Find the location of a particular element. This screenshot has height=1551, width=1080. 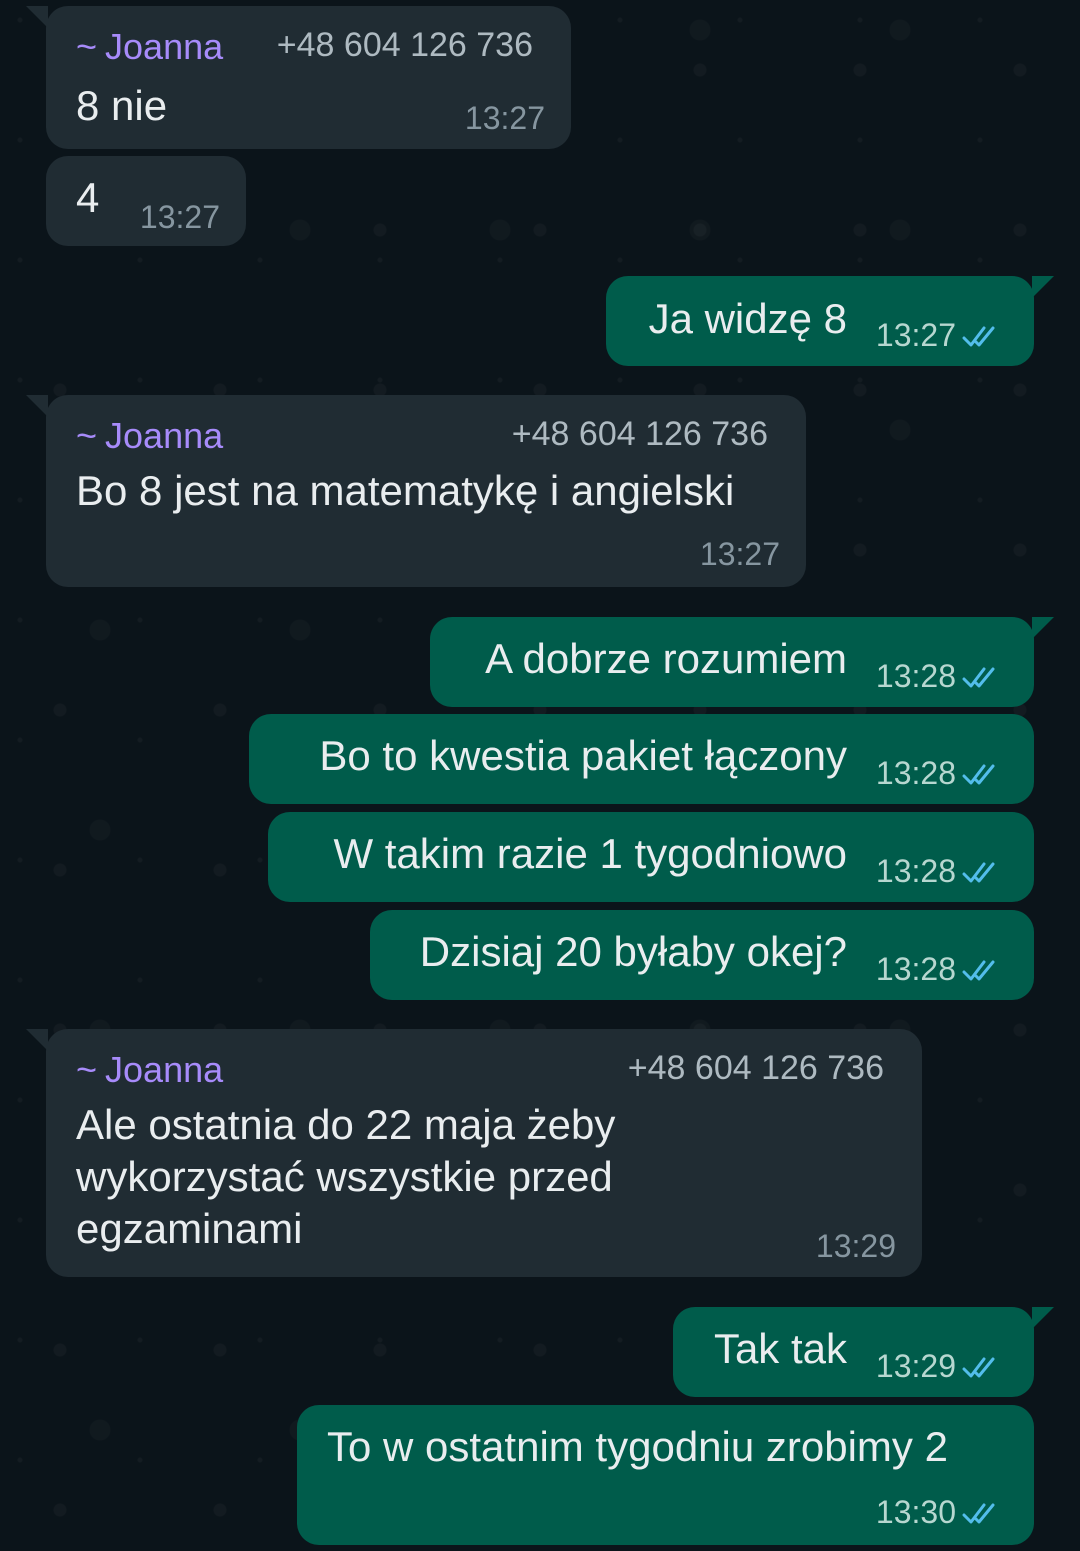

message-bubble-incoming: 4 13:27 is located at coordinates (146, 201).